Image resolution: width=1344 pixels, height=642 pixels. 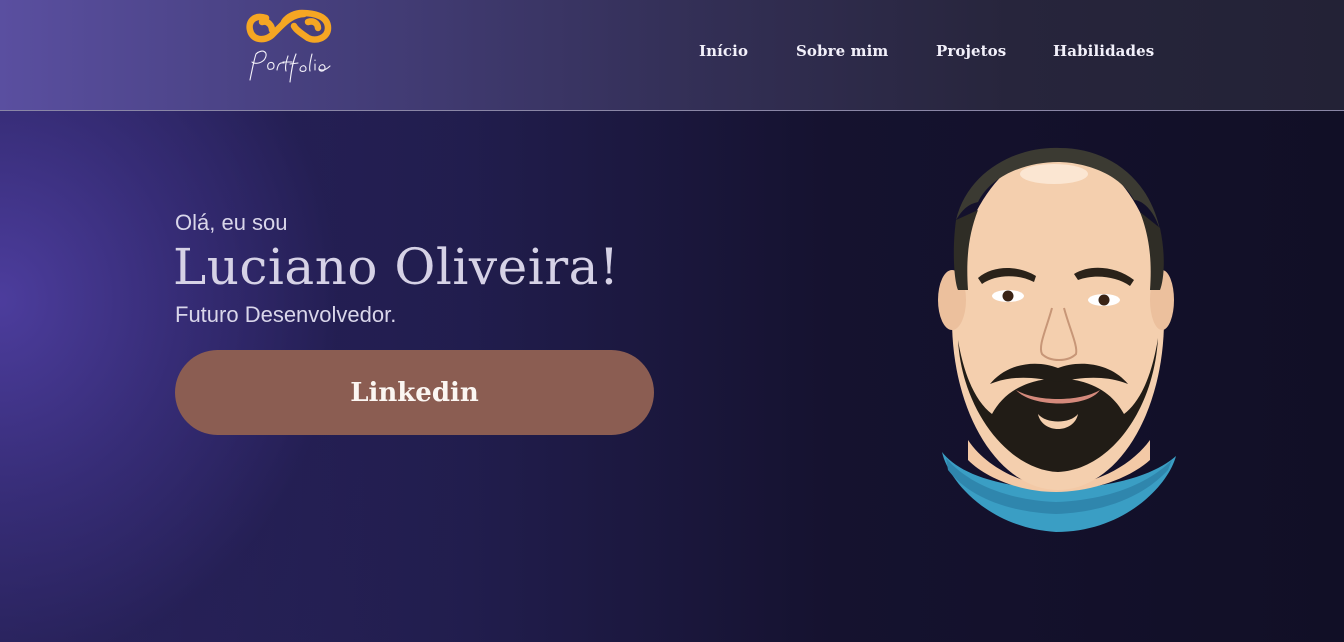 What do you see at coordinates (396, 267) in the screenshot?
I see `hero-name: Luciano Oliveira!` at bounding box center [396, 267].